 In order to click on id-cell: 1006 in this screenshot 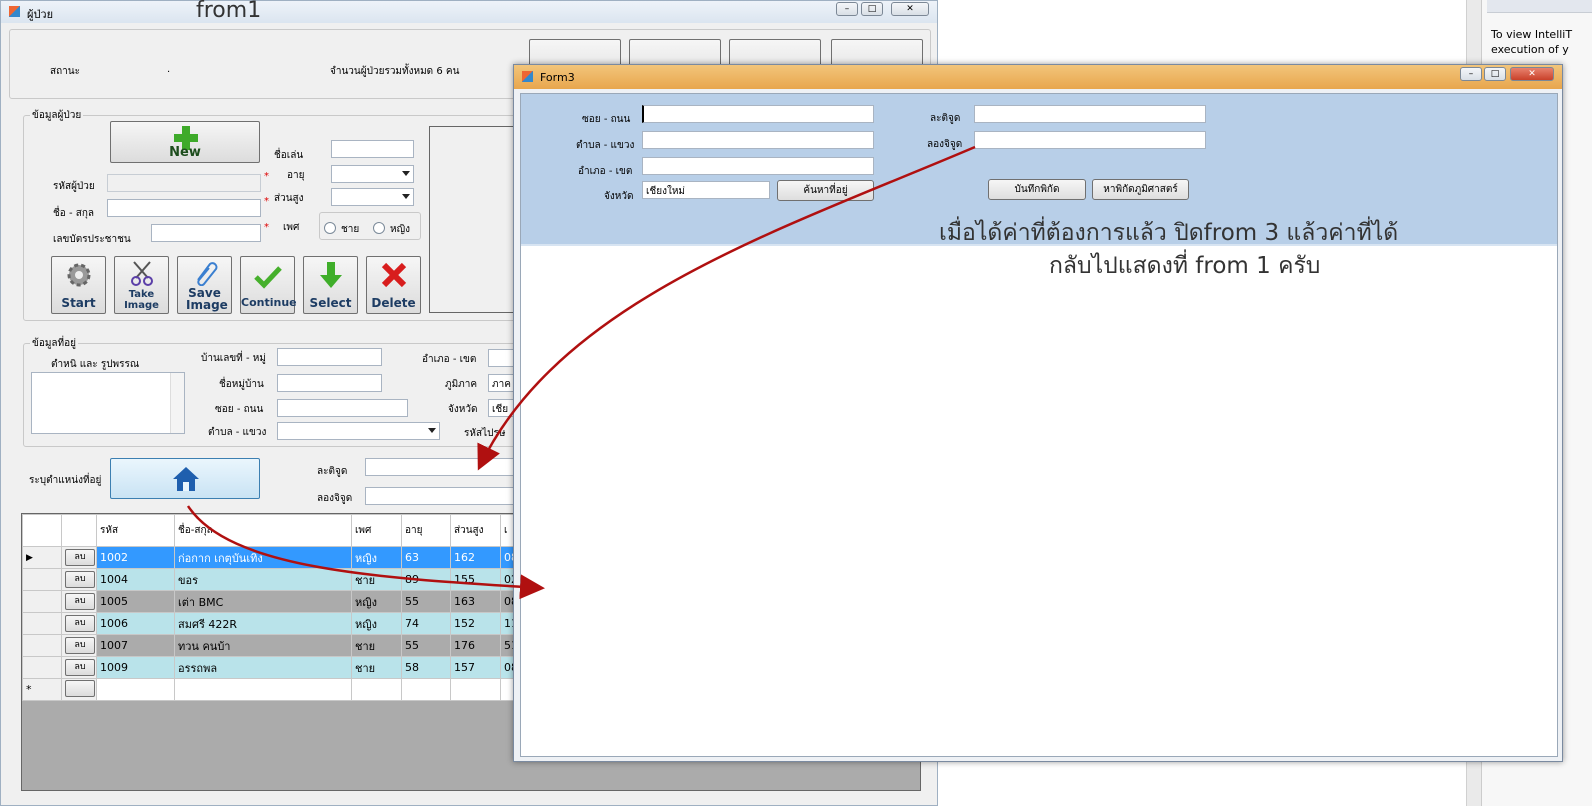, I will do `click(135, 623)`.